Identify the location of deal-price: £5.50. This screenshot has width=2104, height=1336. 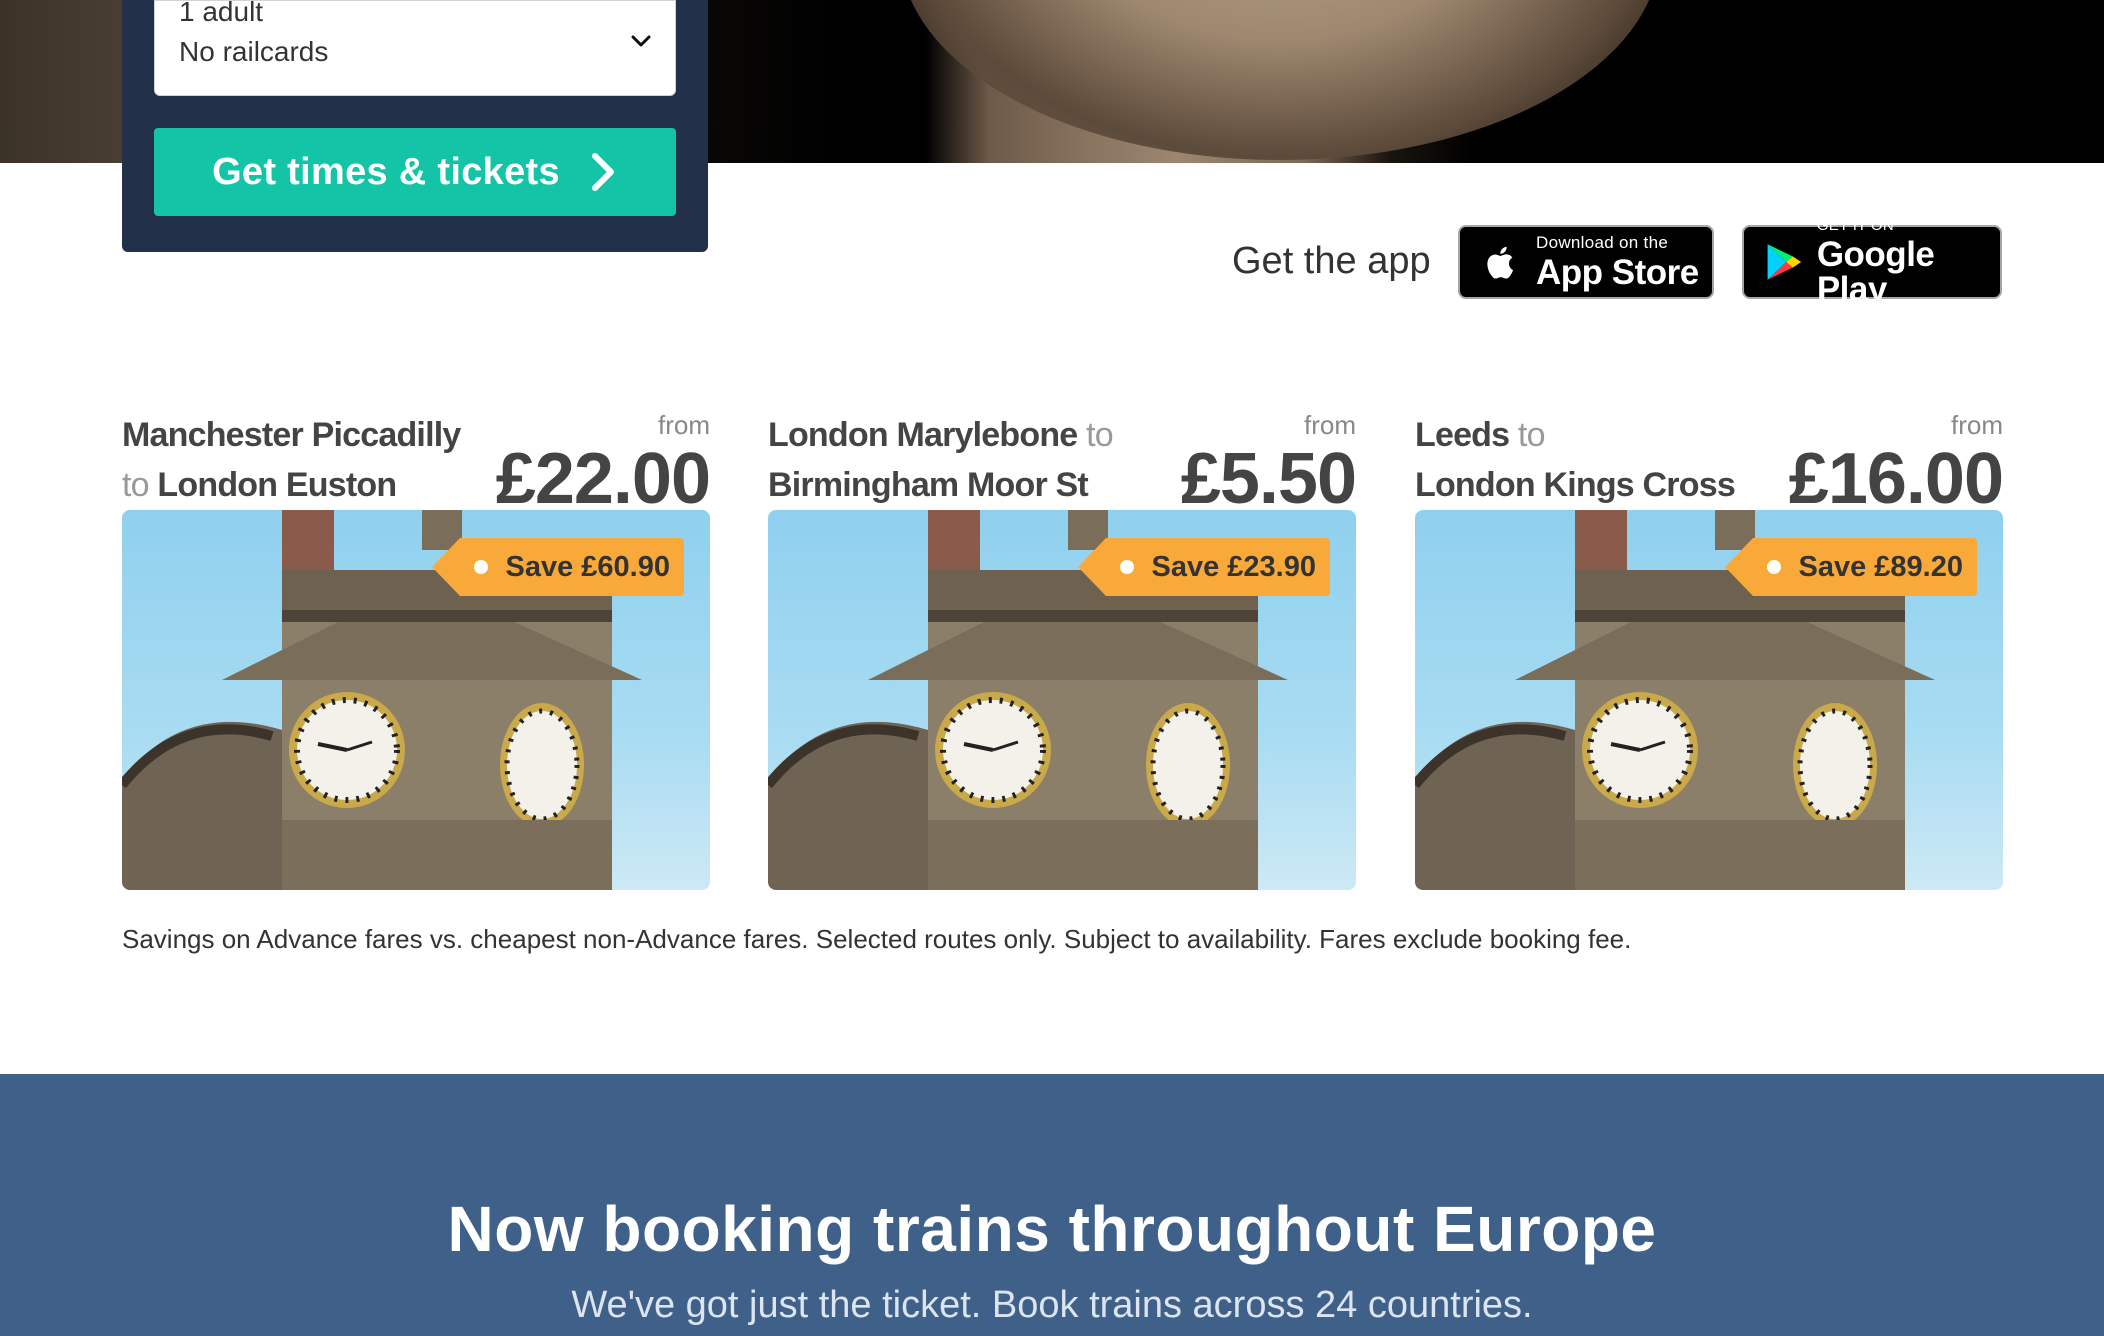
(1268, 479).